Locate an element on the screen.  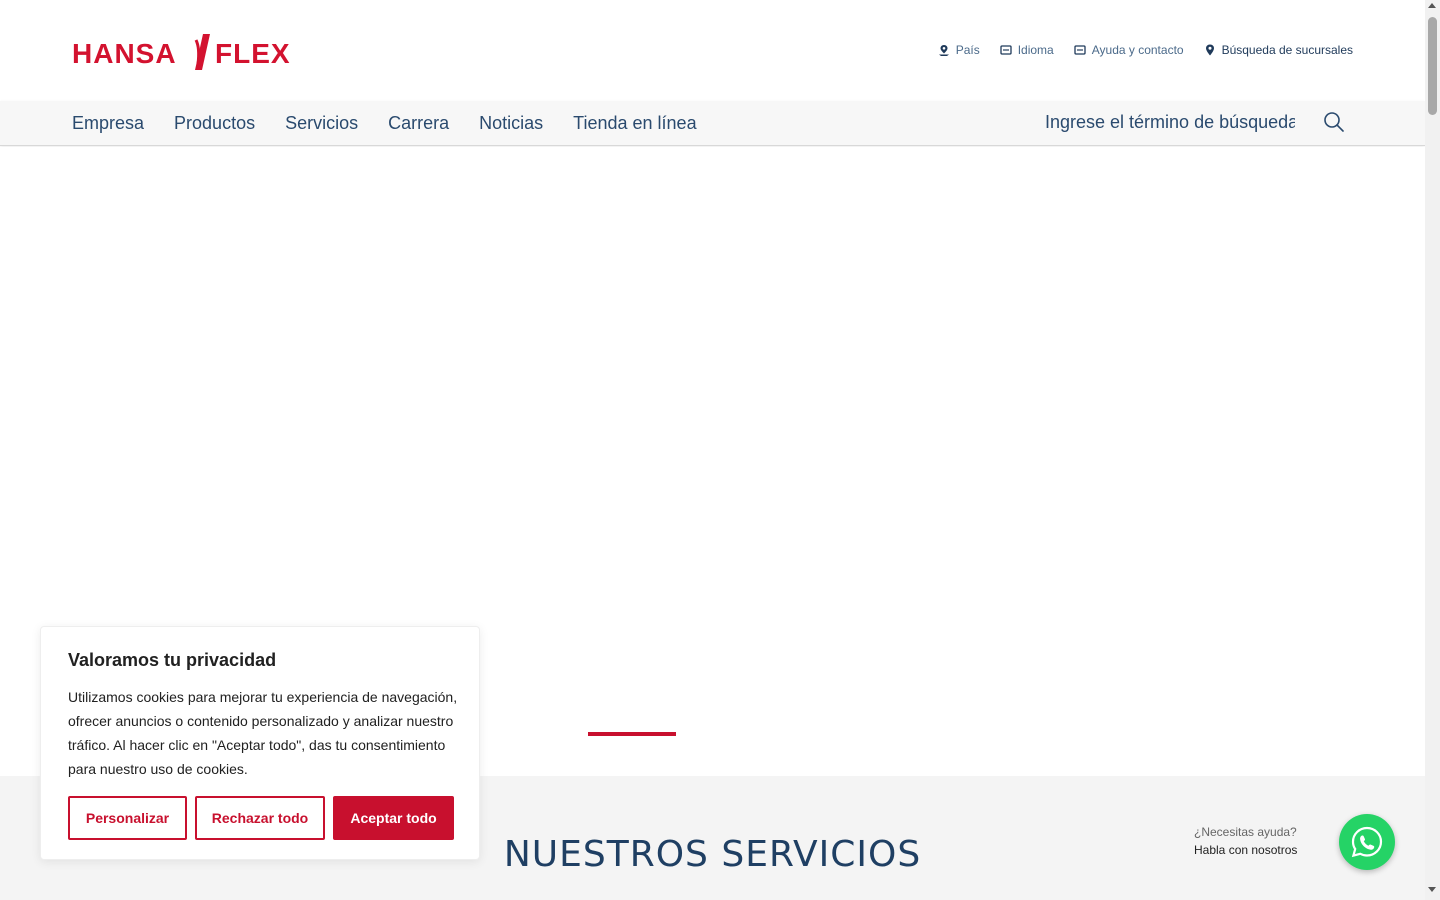
whatsapp-help-cta: Habla con nosotros is located at coordinates (1246, 850).